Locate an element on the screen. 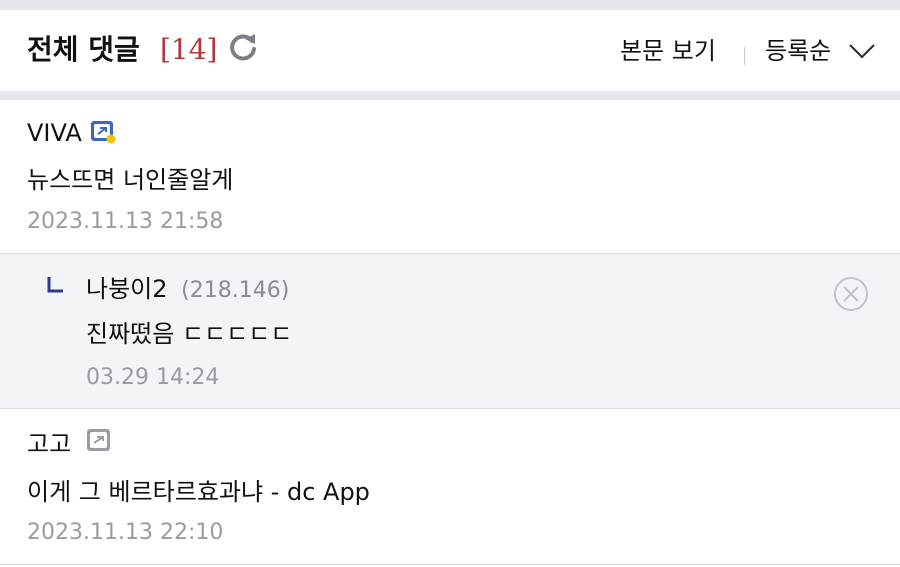 The image size is (900, 567). view-body-button: 본문 보기 is located at coordinates (668, 51).